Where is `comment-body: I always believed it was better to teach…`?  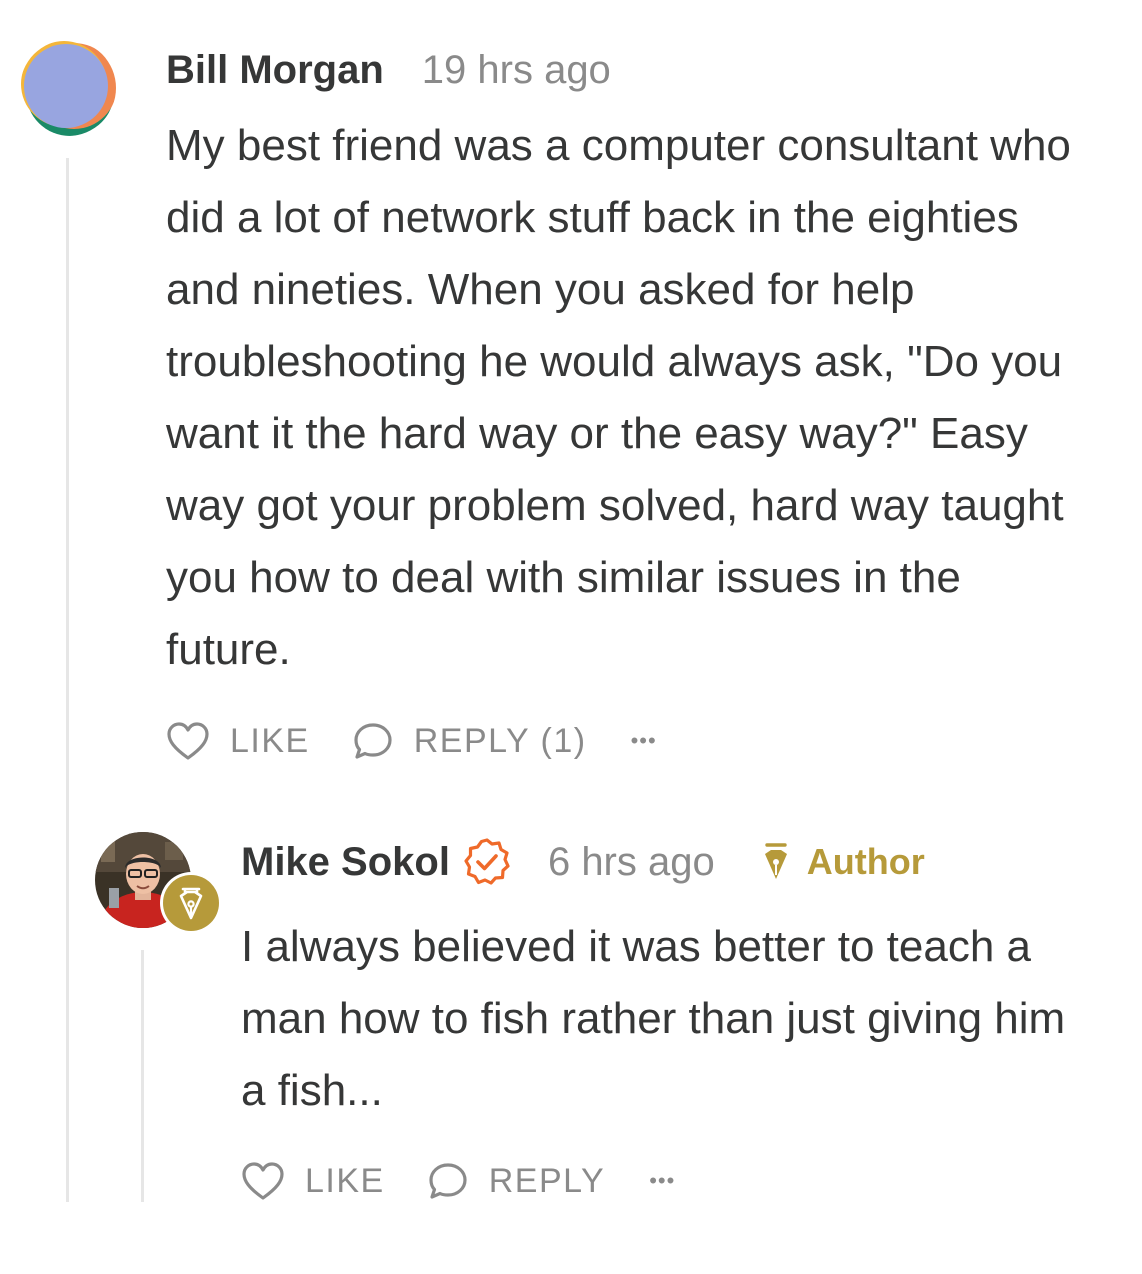 comment-body: I always believed it was better to teach… is located at coordinates (653, 1018).